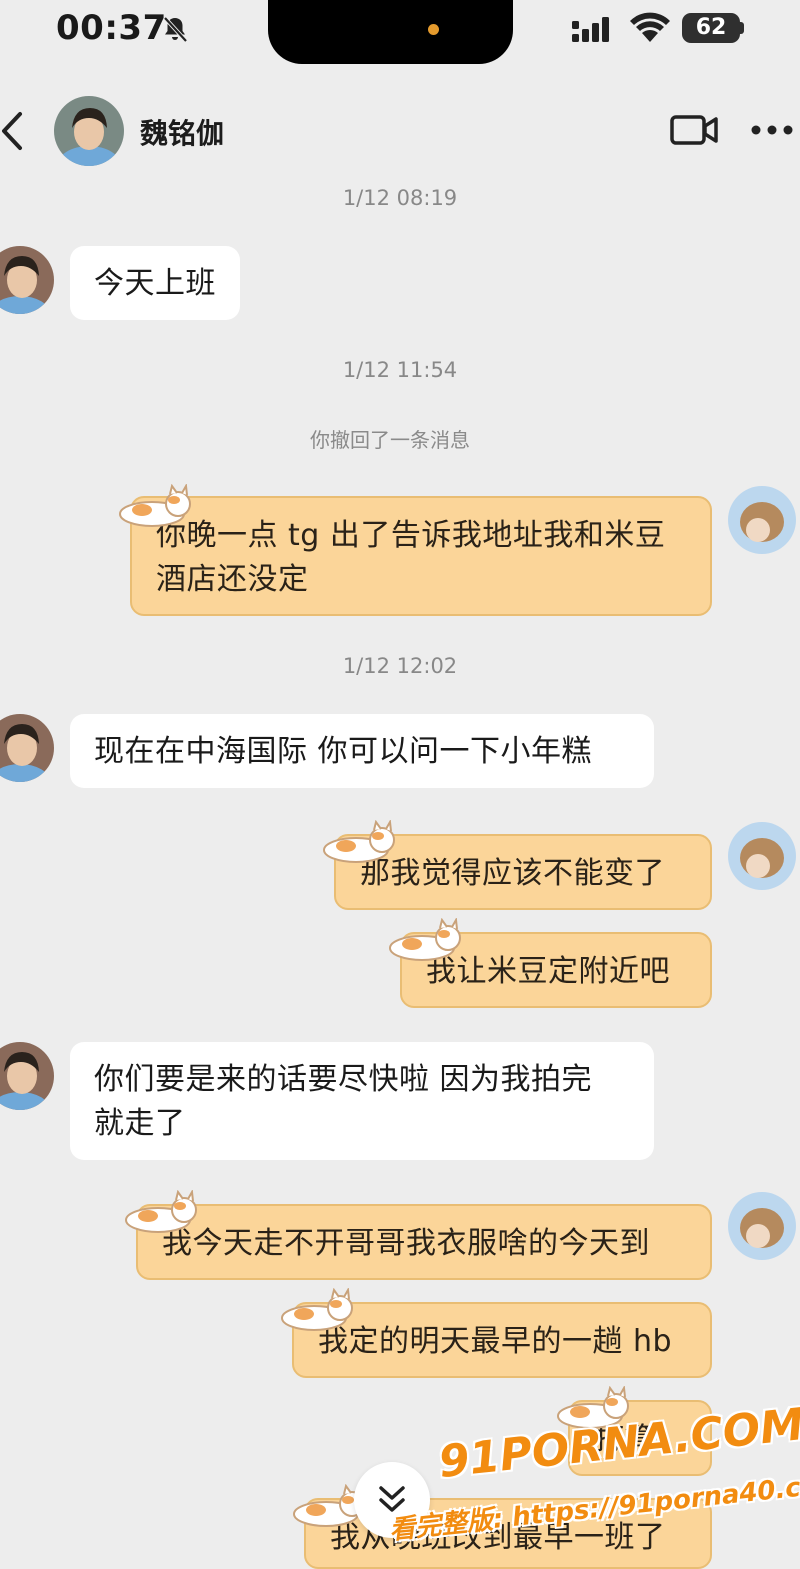 The width and height of the screenshot is (800, 1569). I want to click on wifi-icon, so click(650, 27).